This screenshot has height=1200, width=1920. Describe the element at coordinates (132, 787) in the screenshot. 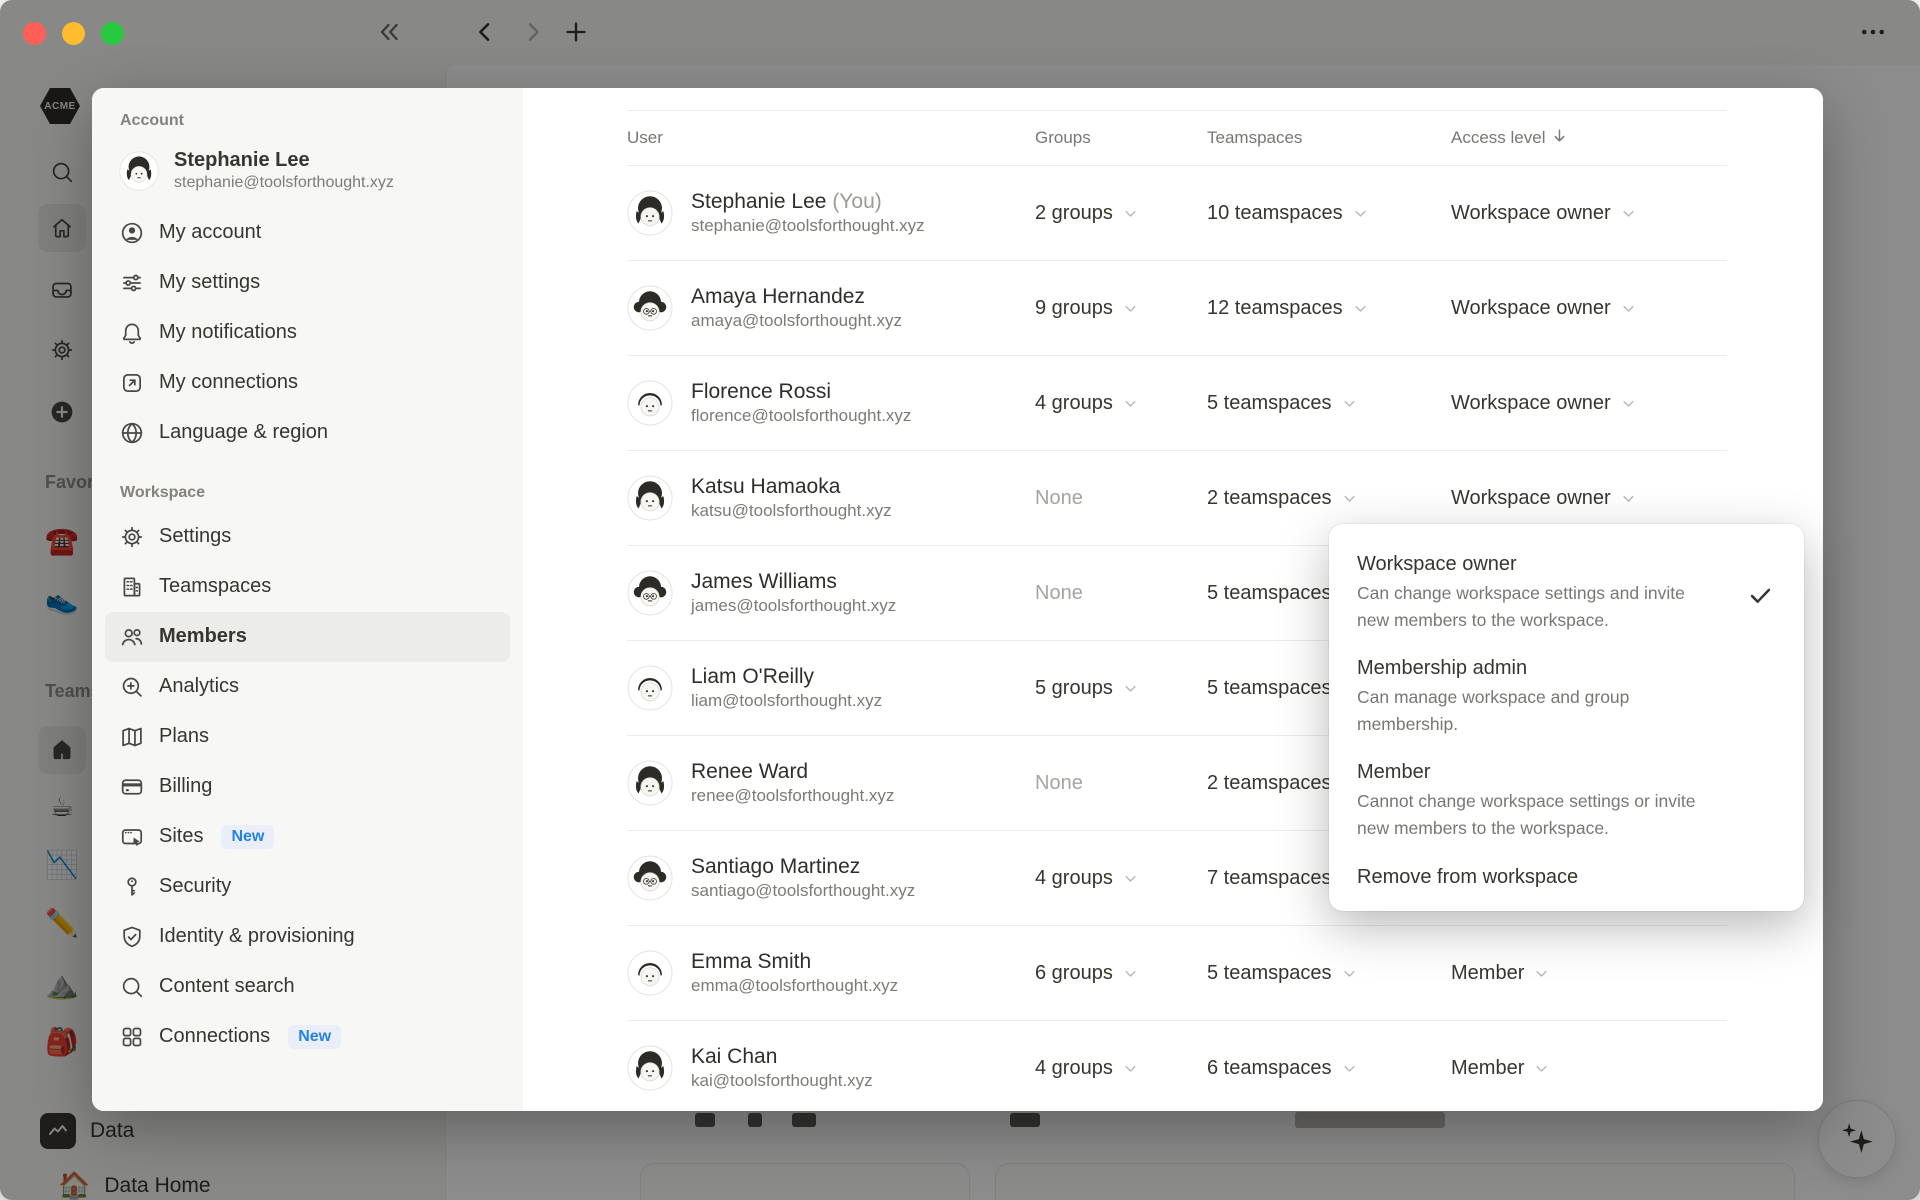

I see `card-icon` at that location.